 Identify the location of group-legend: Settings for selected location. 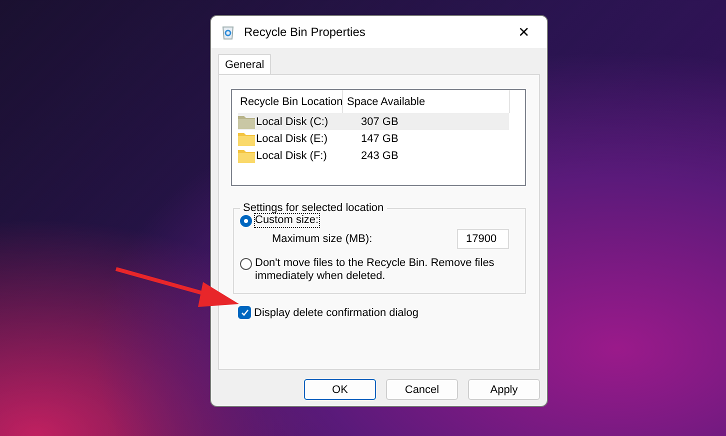
(313, 208).